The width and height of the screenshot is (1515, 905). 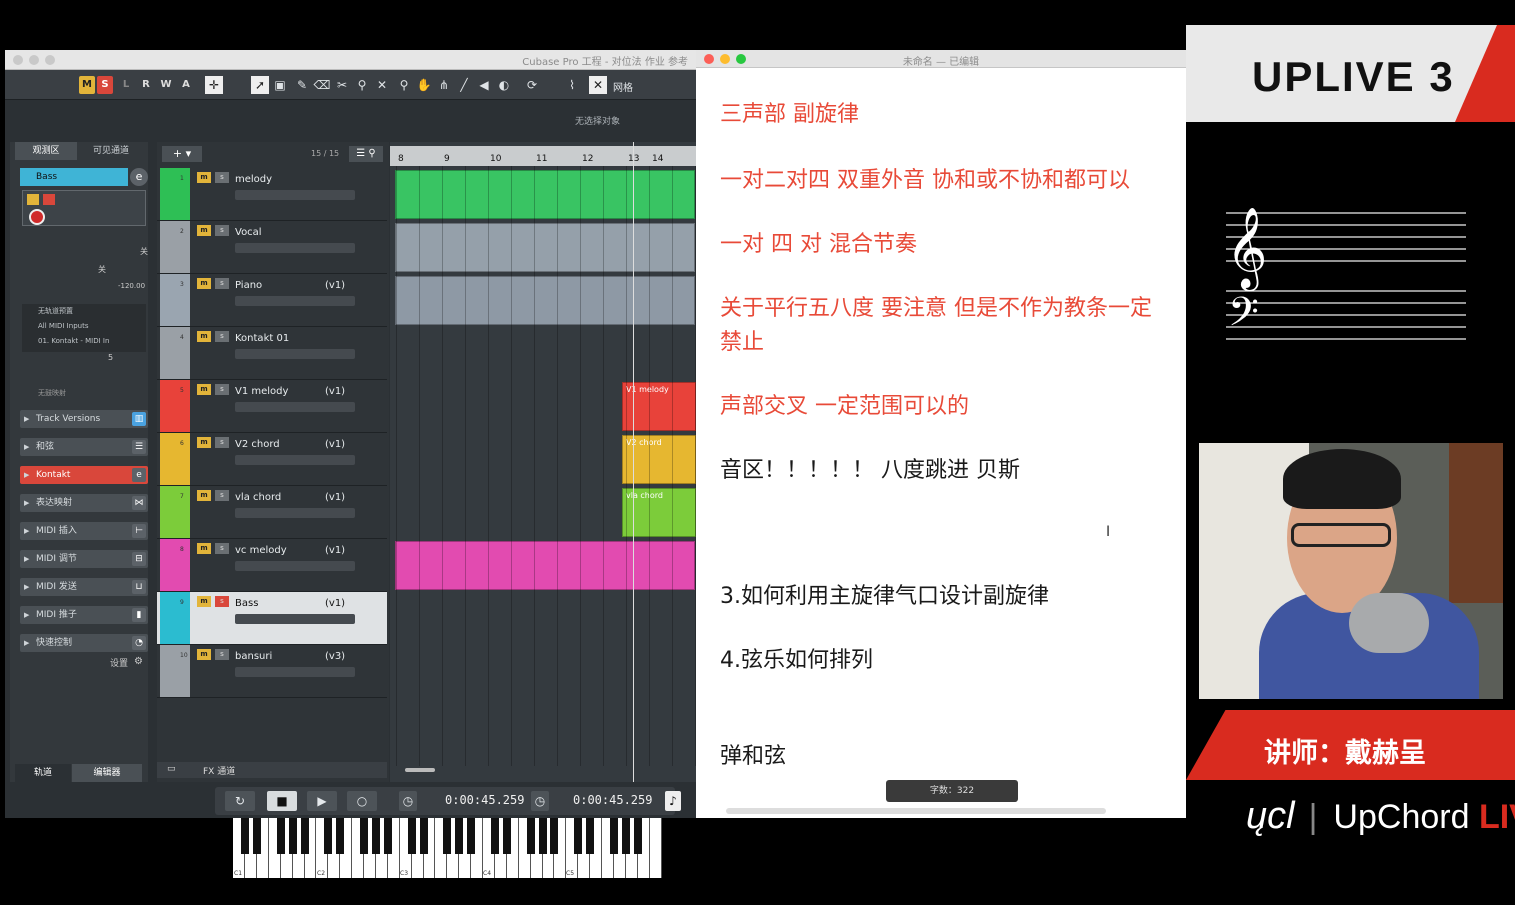 I want to click on midi-output: 01. Kontakt - MIDI In, so click(x=92, y=341).